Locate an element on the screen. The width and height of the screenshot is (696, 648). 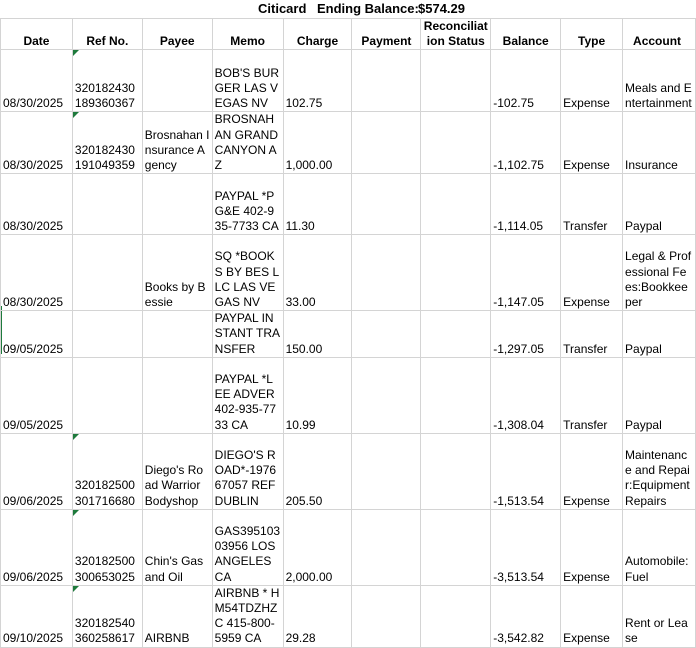
col-header-type: Type is located at coordinates (592, 34).